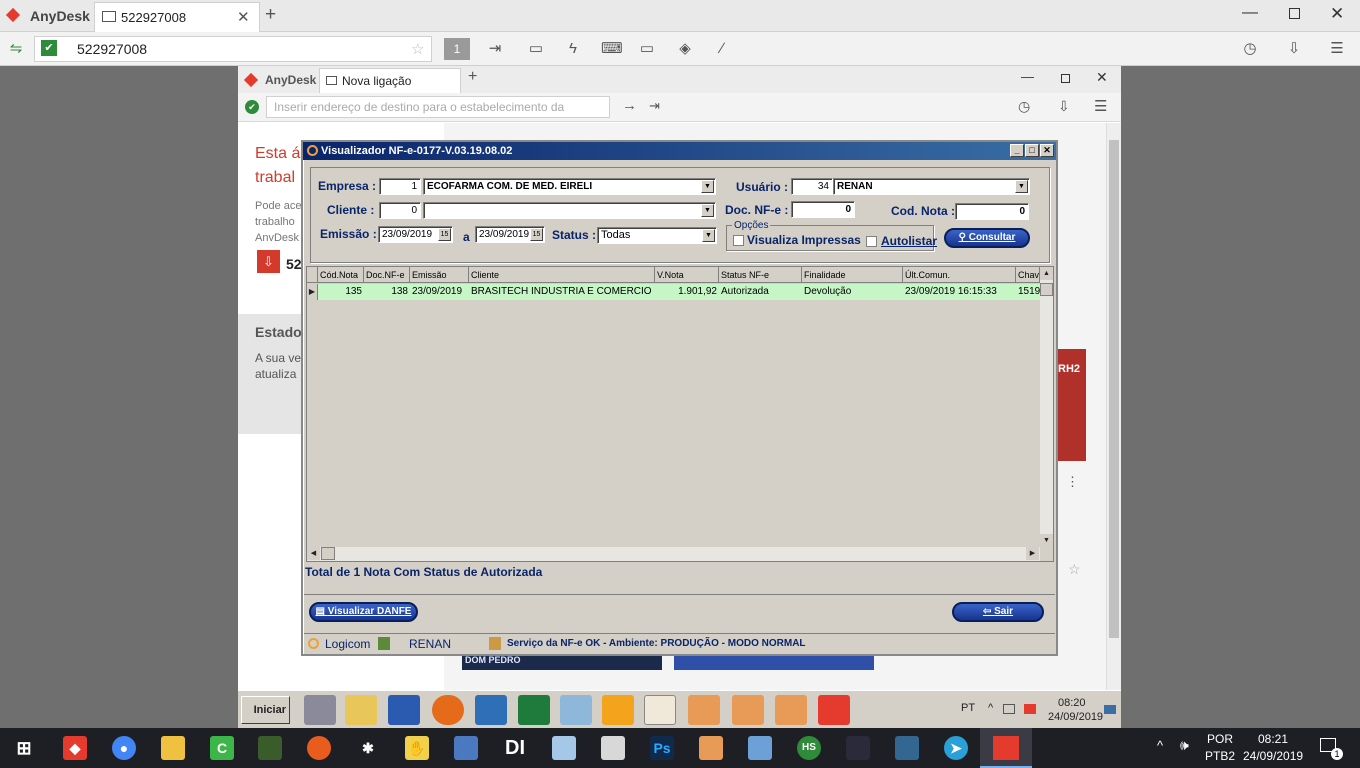  I want to click on taskbar-paint-icon, so click(564, 748).